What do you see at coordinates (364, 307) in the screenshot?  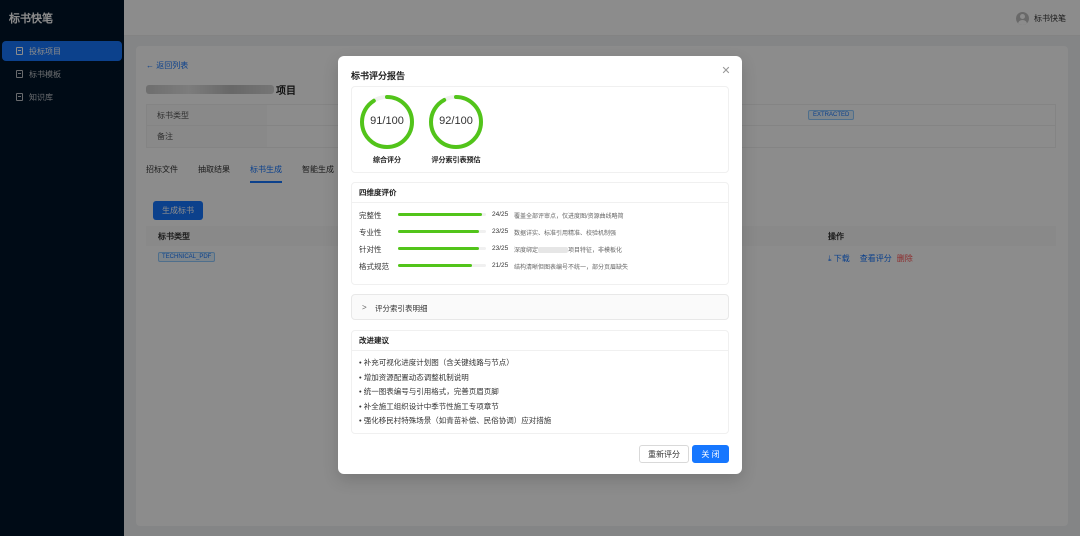 I see `chevron-right-icon: >` at bounding box center [364, 307].